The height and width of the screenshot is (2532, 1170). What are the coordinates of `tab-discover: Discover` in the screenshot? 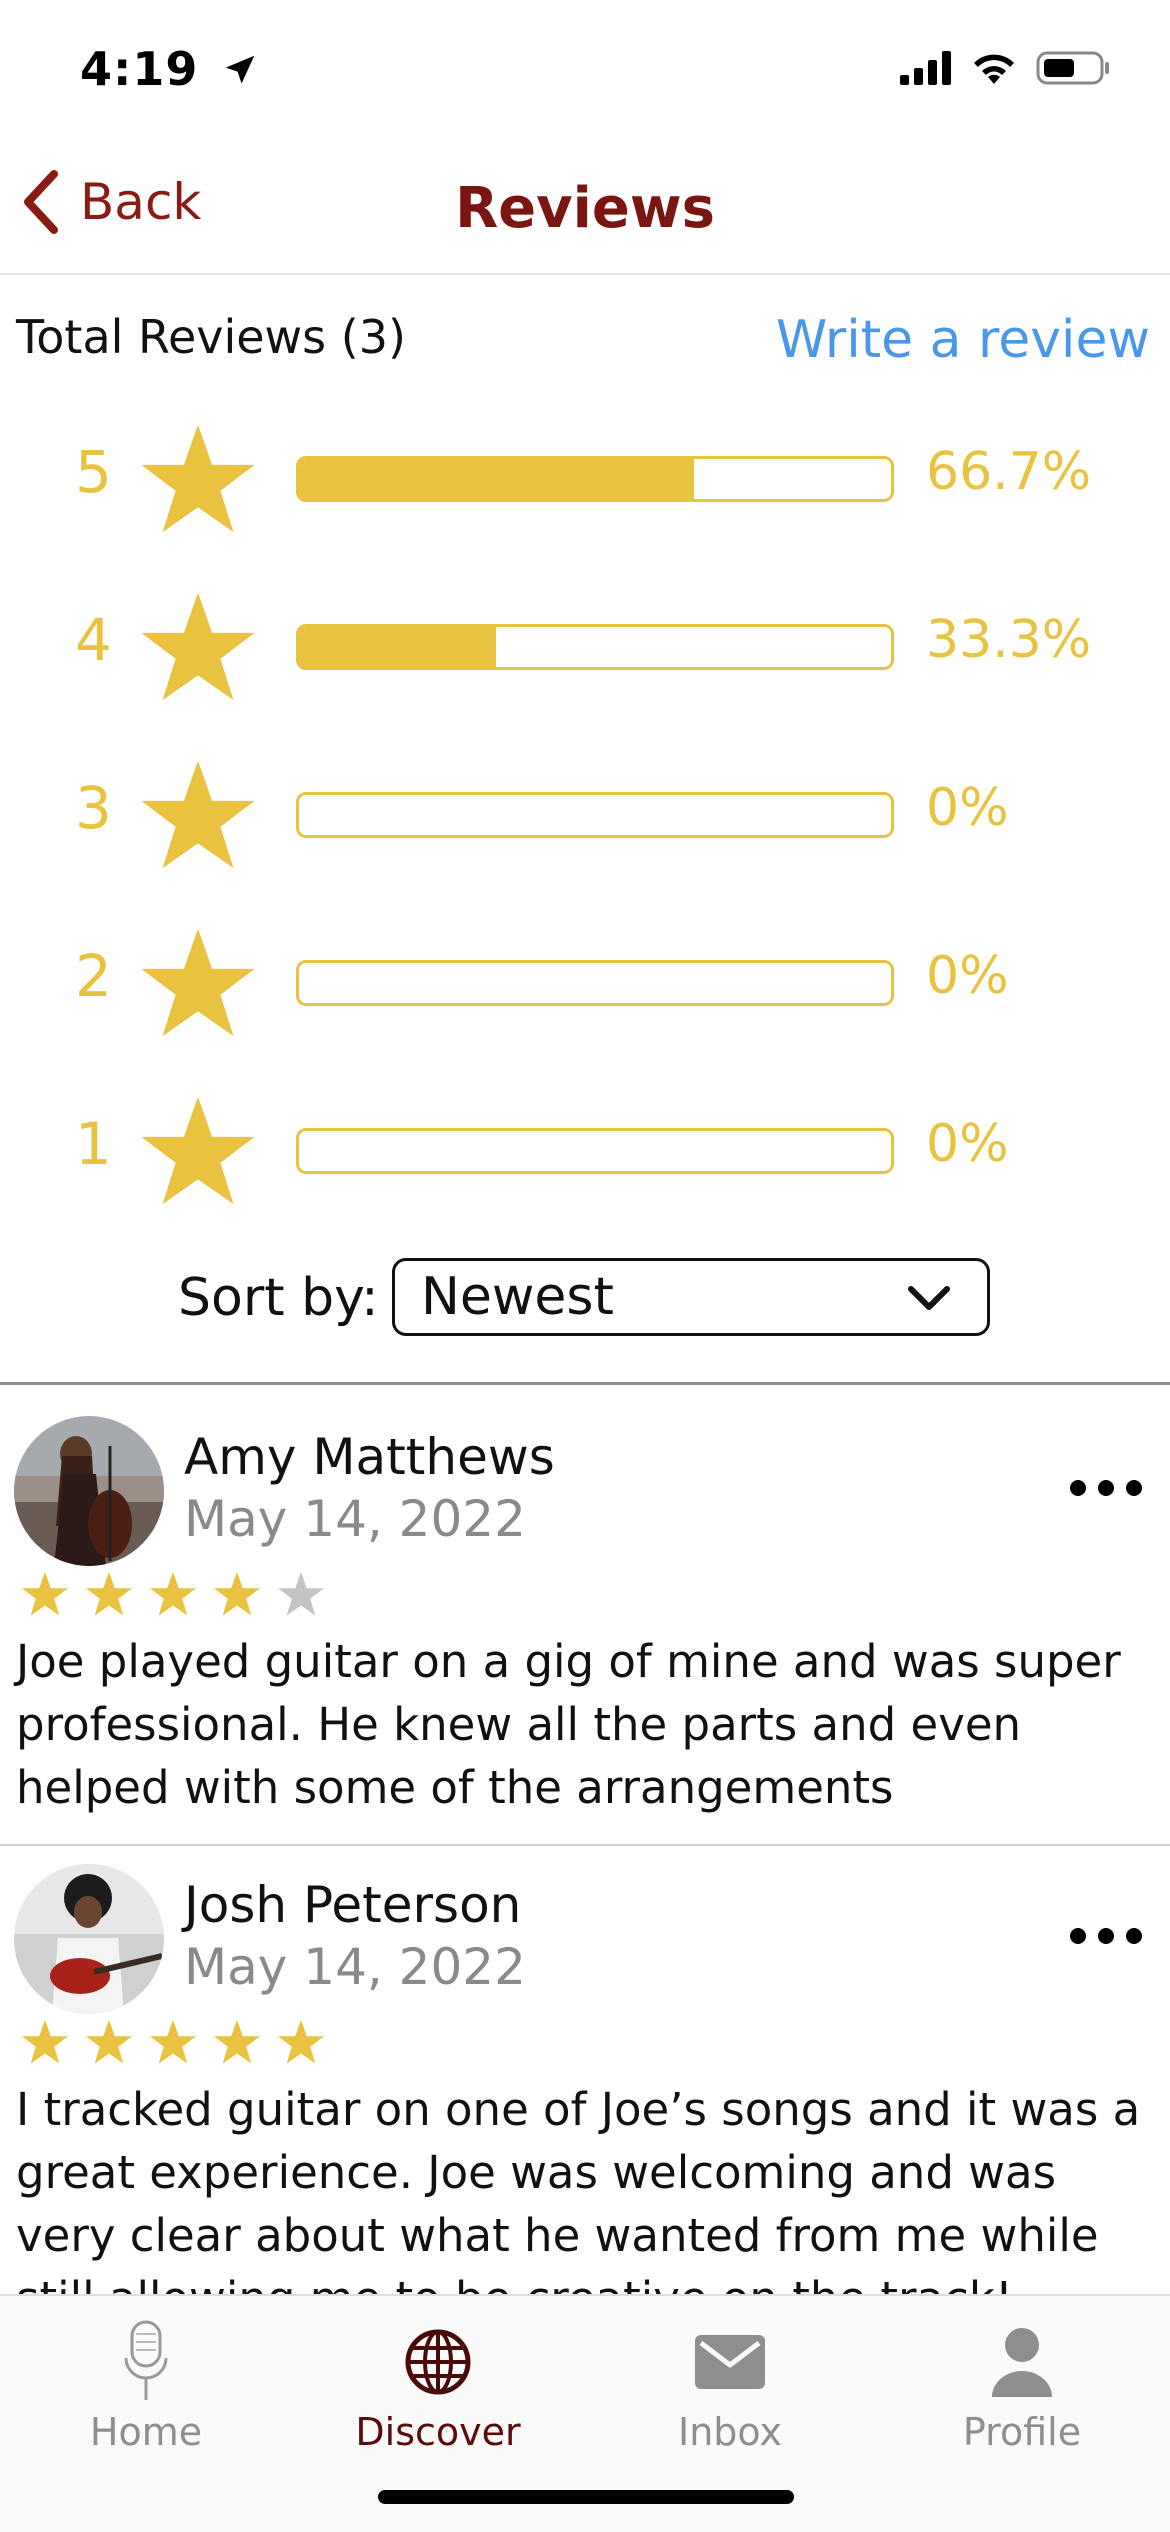 It's located at (438, 2387).